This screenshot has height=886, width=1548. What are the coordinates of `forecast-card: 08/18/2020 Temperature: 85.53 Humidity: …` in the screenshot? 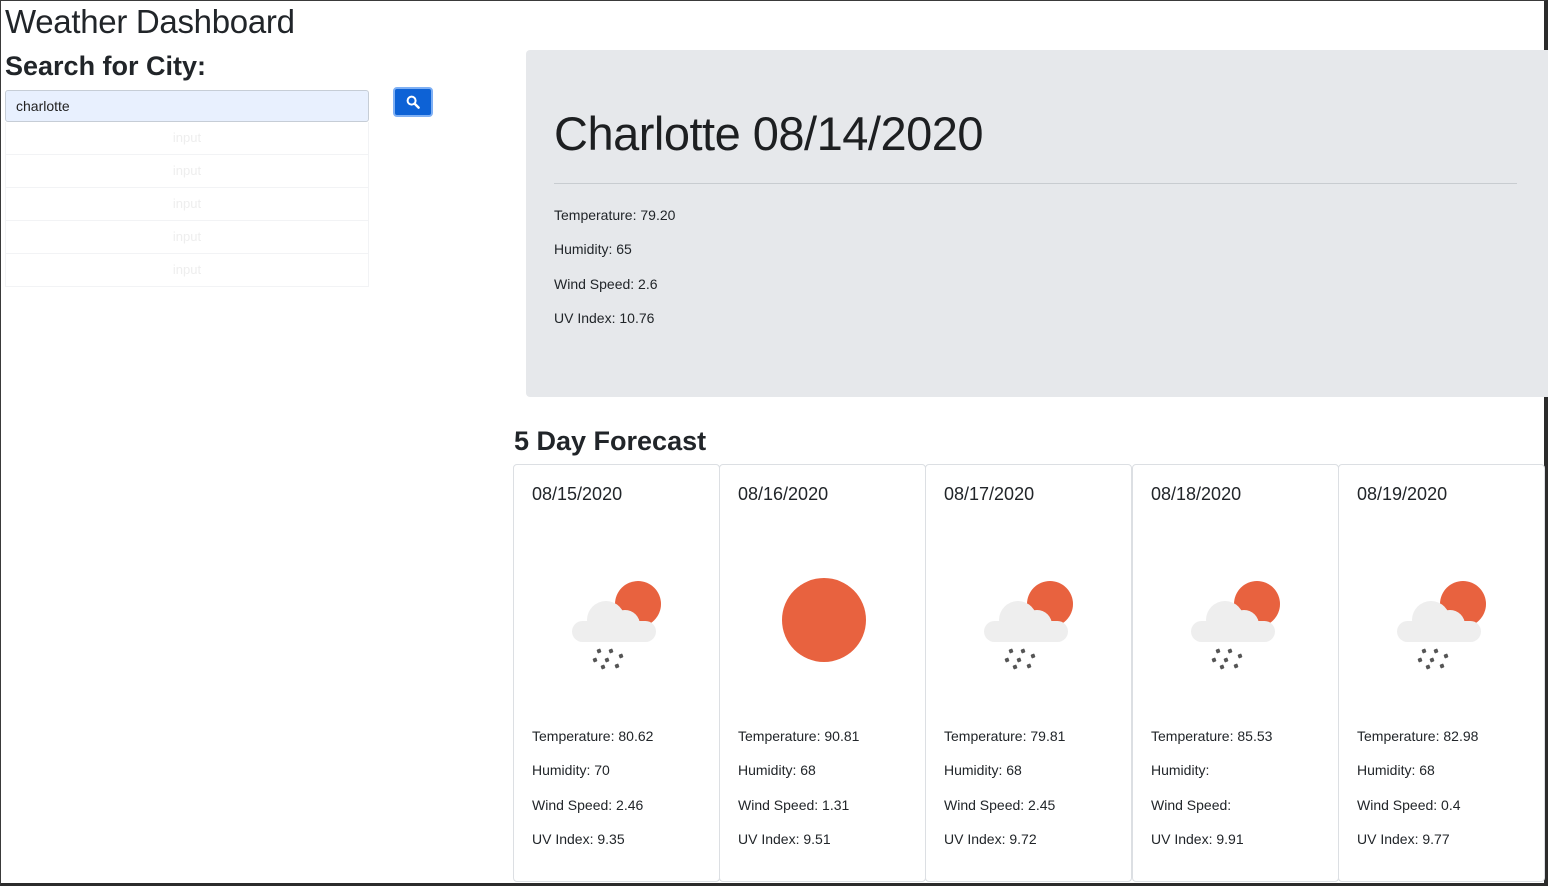 It's located at (1235, 673).